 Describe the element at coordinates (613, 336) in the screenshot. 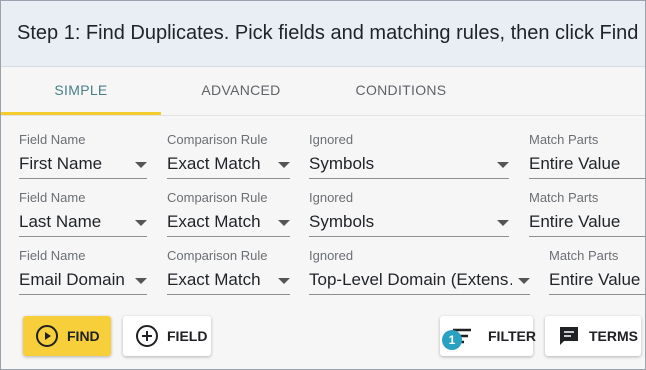

I see `terms-button-label: TERMS` at that location.